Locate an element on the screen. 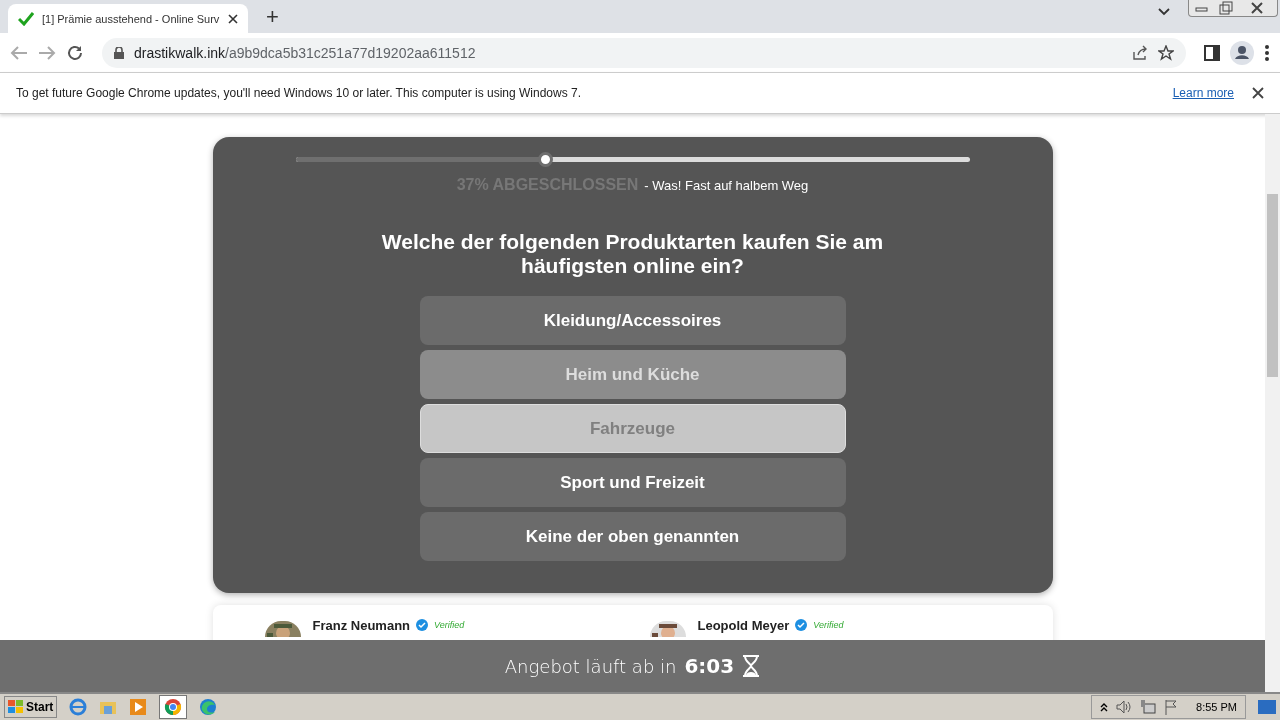  flag-icon is located at coordinates (1171, 707).